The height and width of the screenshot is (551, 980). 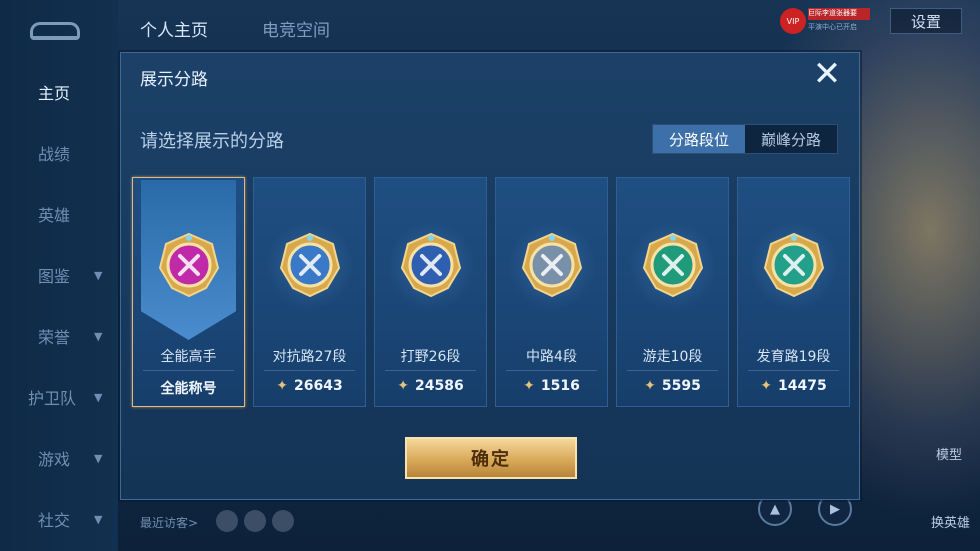 I want to click on lane-card: 打野26段 ✦ 24586, so click(x=430, y=292).